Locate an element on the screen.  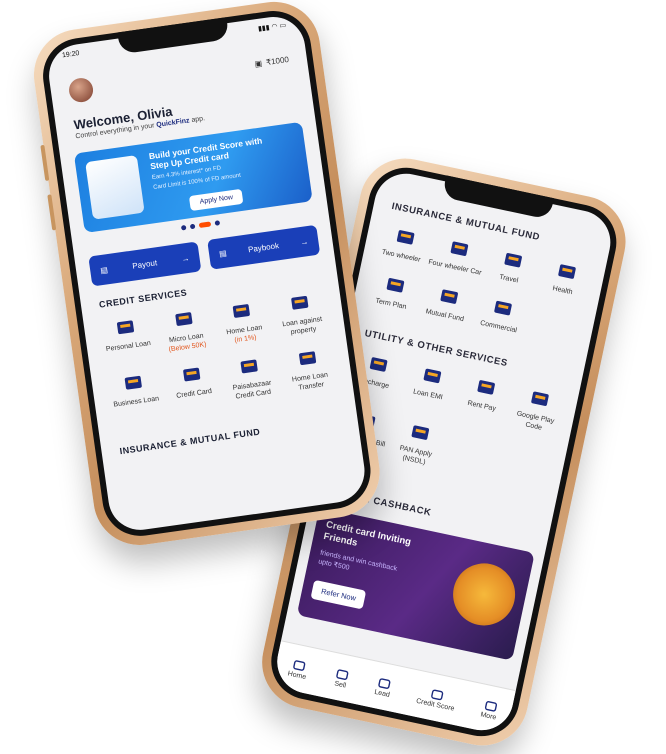
service-tile: Rent Pay is located at coordinates (483, 398).